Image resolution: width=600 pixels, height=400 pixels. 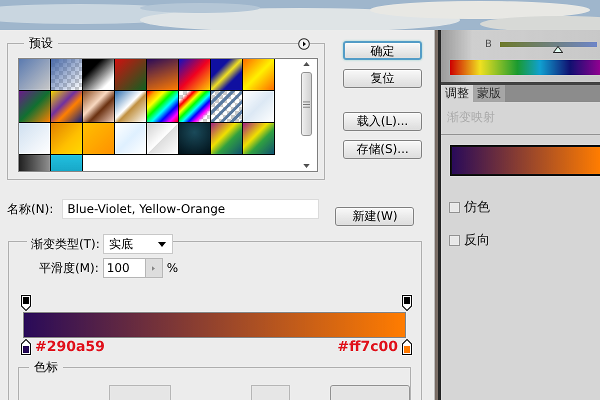 I want to click on panel-tab: 调整, so click(x=457, y=93).